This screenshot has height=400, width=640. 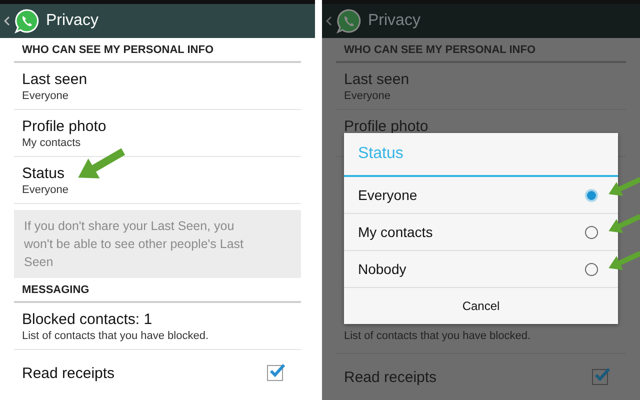 What do you see at coordinates (68, 373) in the screenshot?
I see `setting-title: Read receipts` at bounding box center [68, 373].